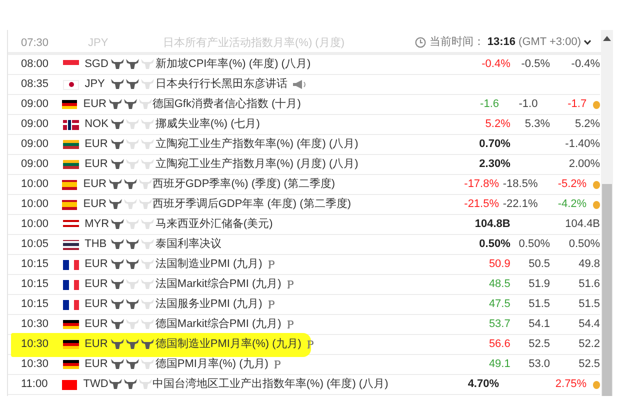  I want to click on timezone-dropdown: (GMT +3:00), so click(549, 42).